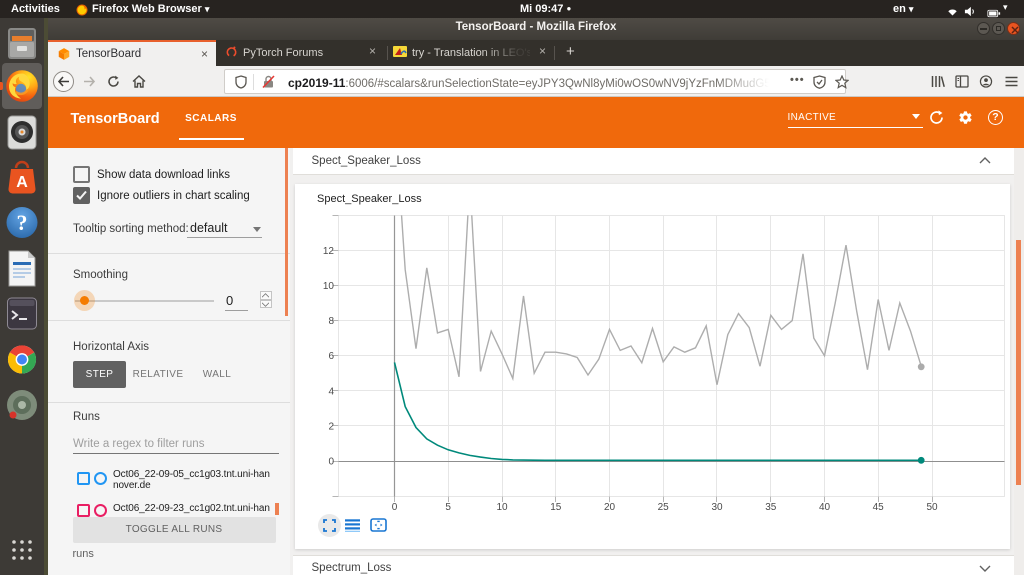  What do you see at coordinates (331, 321) in the screenshot?
I see `svg-text: 8` at bounding box center [331, 321].